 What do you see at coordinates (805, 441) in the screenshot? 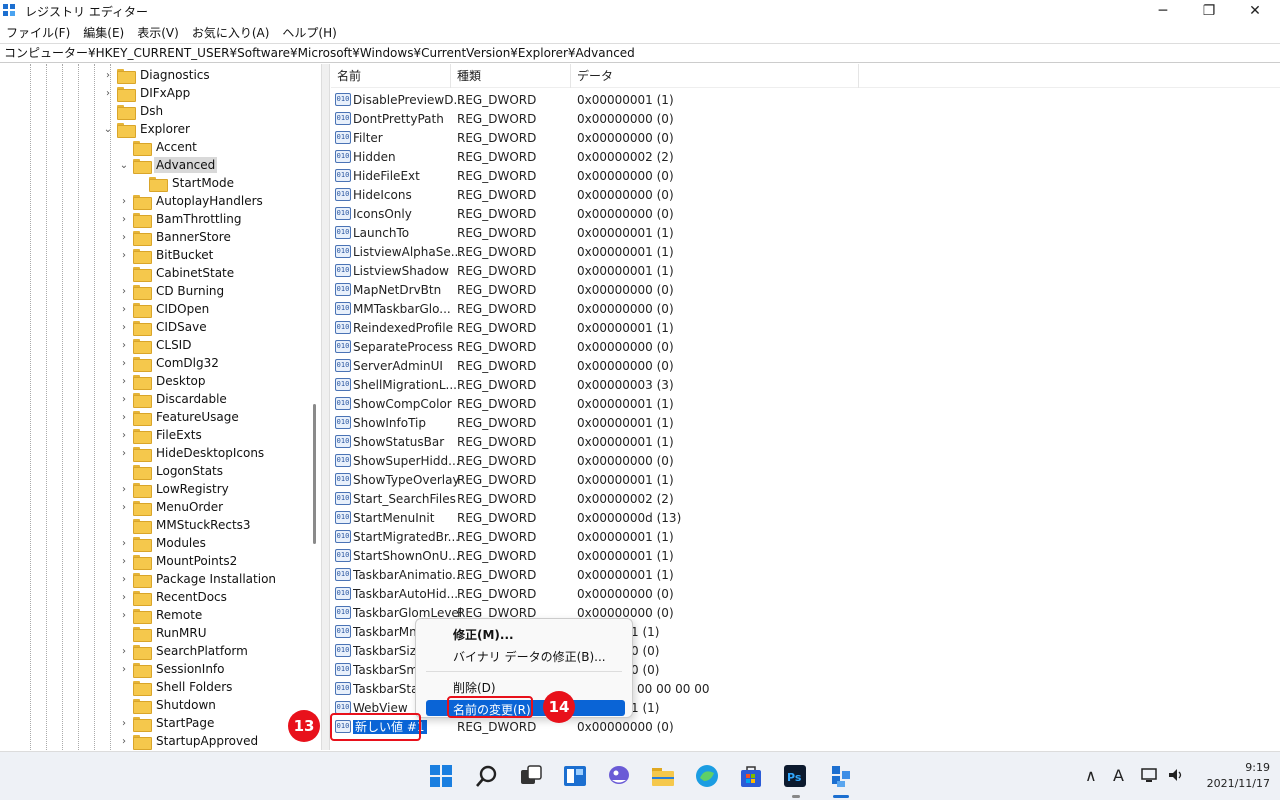
I see `value-row: 010 ShowStatusBar REG_DWORD 0x00000001 (1)` at bounding box center [805, 441].